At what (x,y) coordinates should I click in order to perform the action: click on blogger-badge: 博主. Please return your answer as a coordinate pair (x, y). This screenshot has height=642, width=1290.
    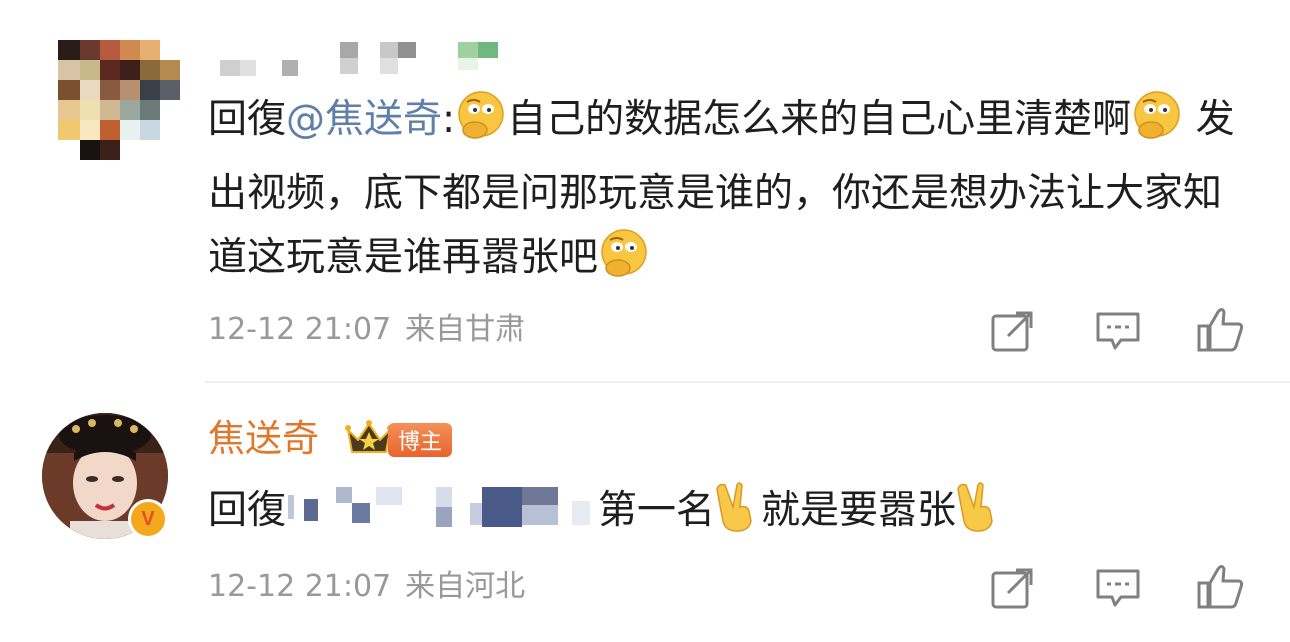
    Looking at the image, I should click on (420, 440).